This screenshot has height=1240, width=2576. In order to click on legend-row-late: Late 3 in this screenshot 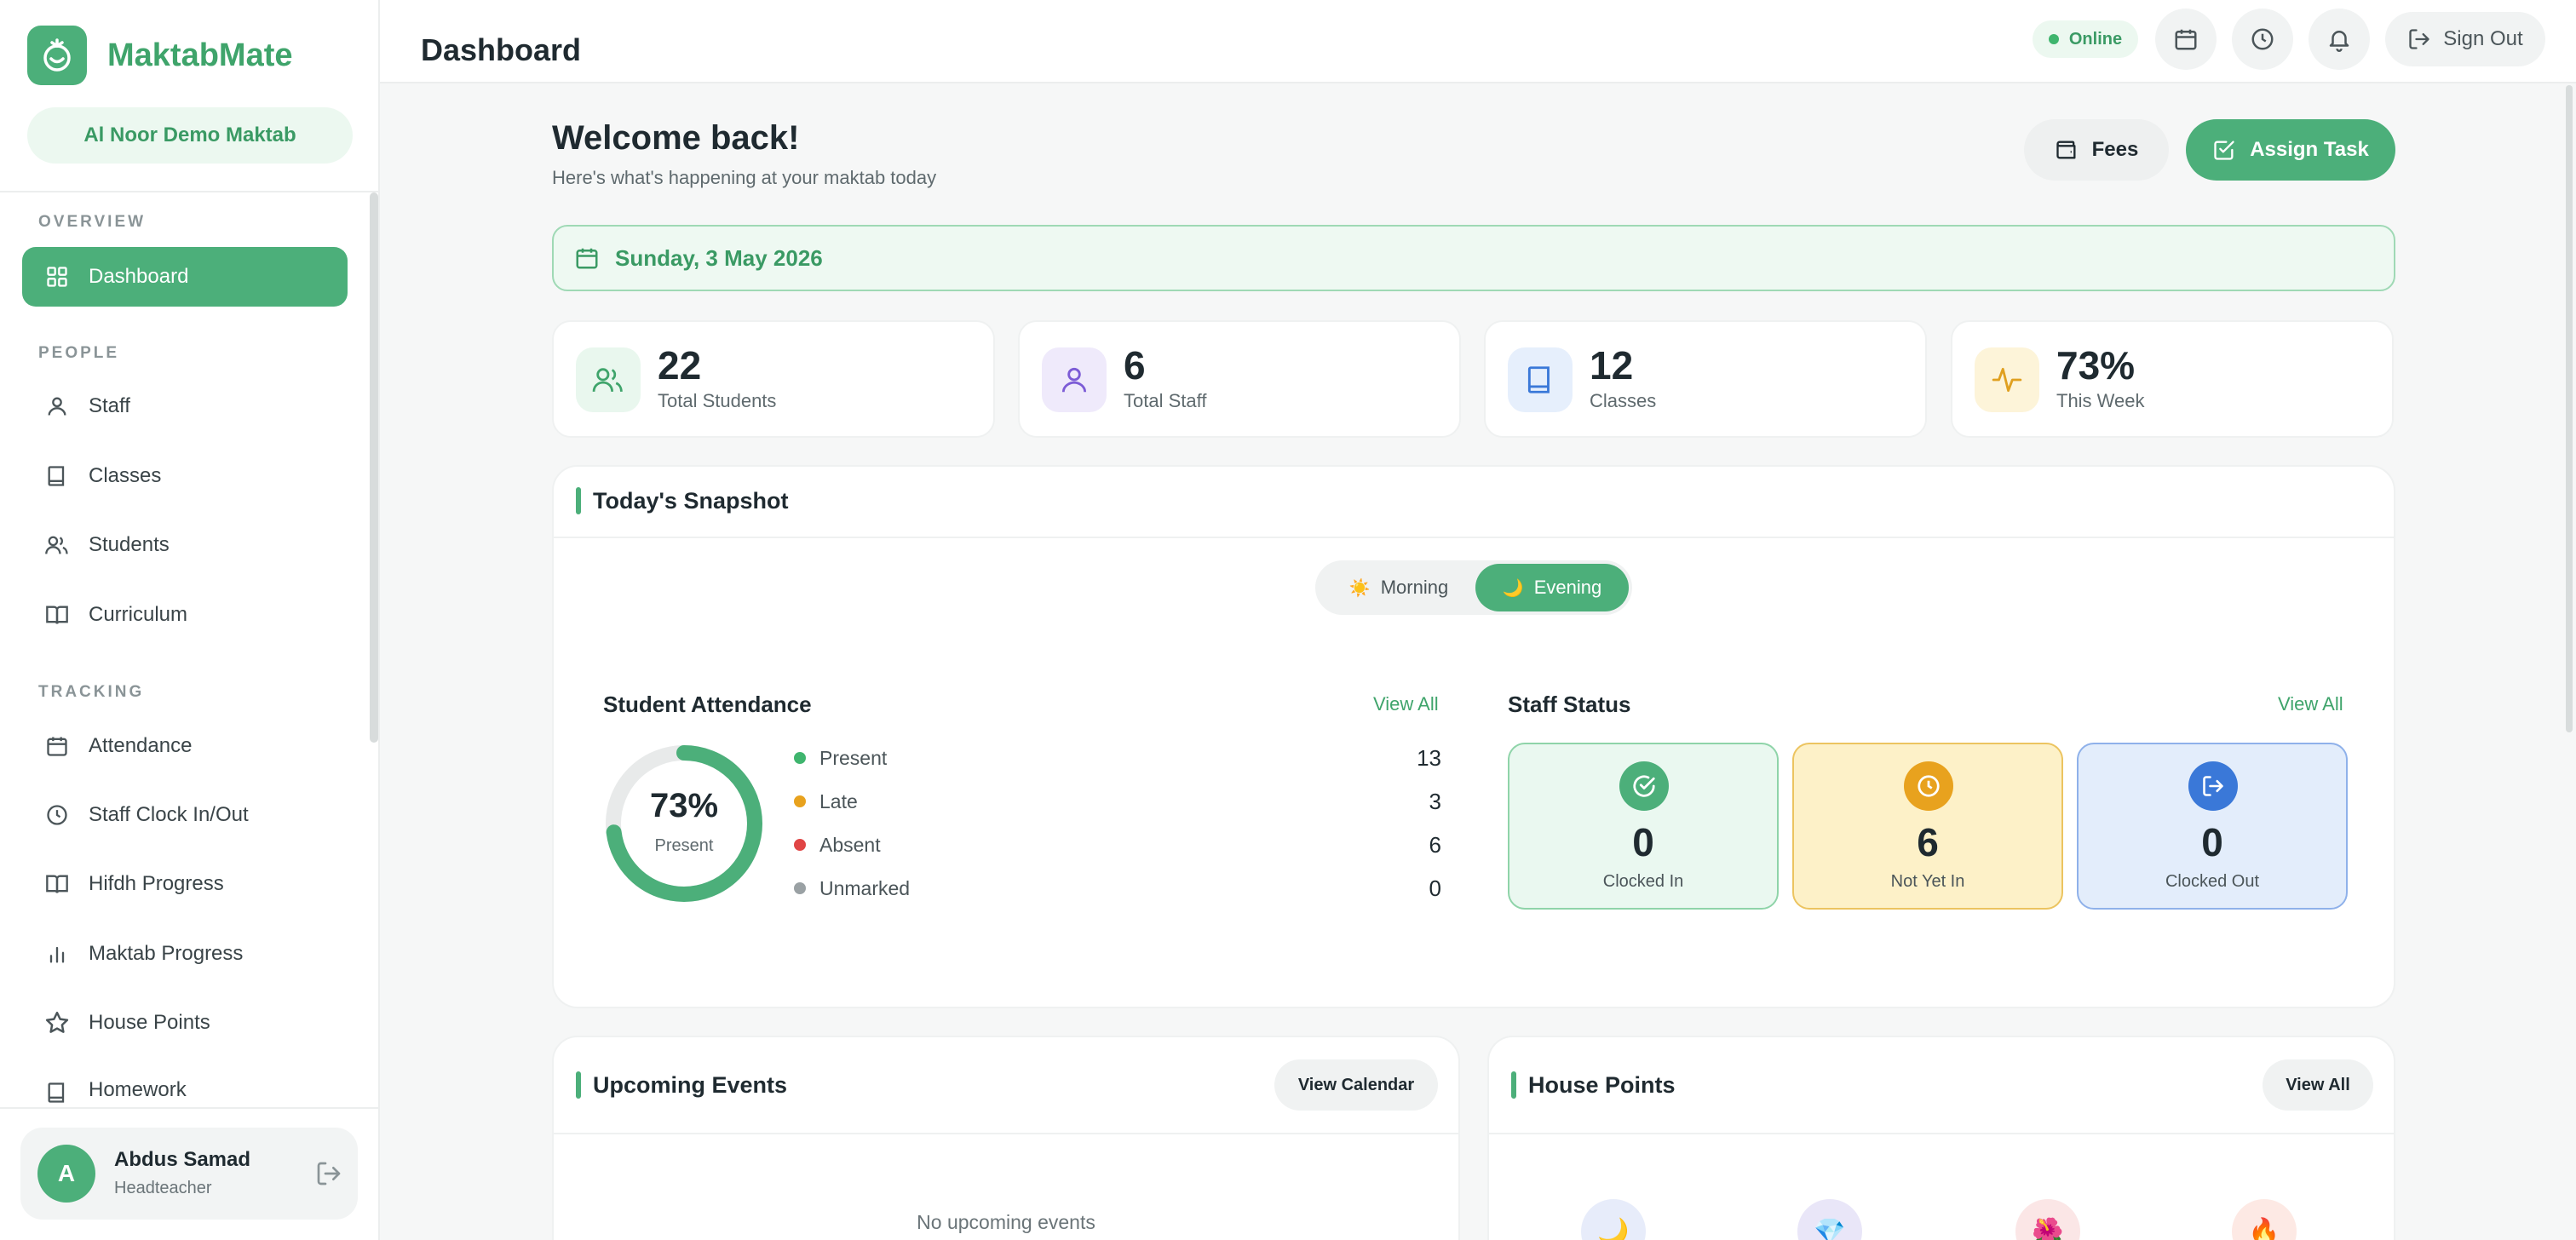, I will do `click(1118, 801)`.